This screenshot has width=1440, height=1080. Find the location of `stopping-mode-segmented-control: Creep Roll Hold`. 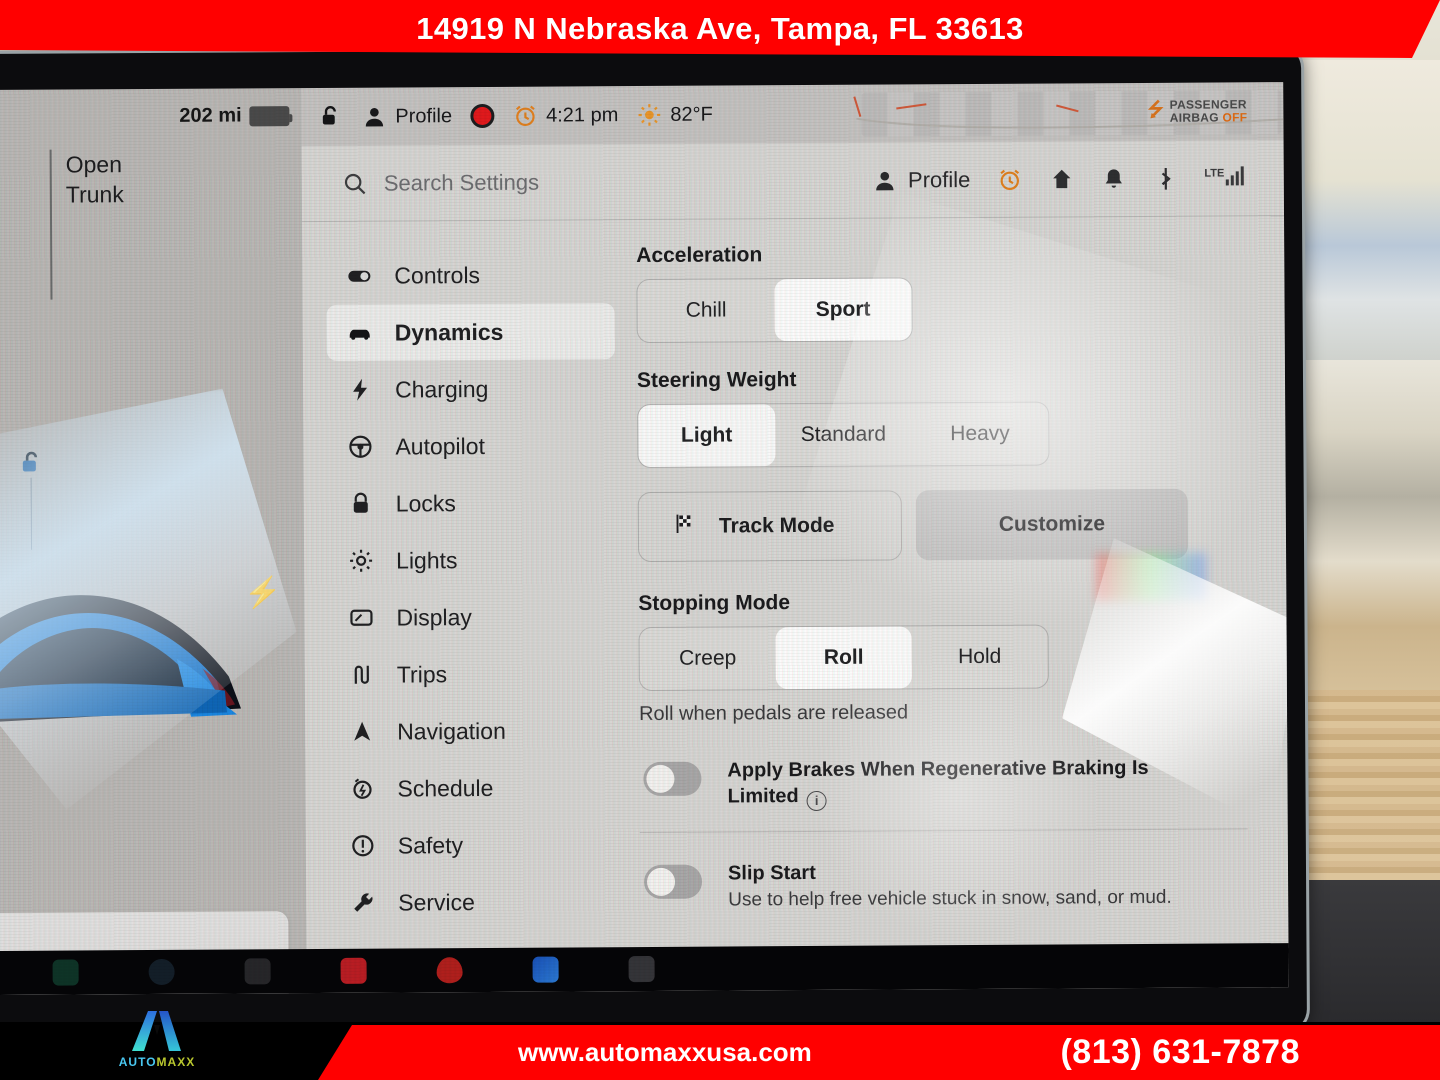

stopping-mode-segmented-control: Creep Roll Hold is located at coordinates (843, 658).